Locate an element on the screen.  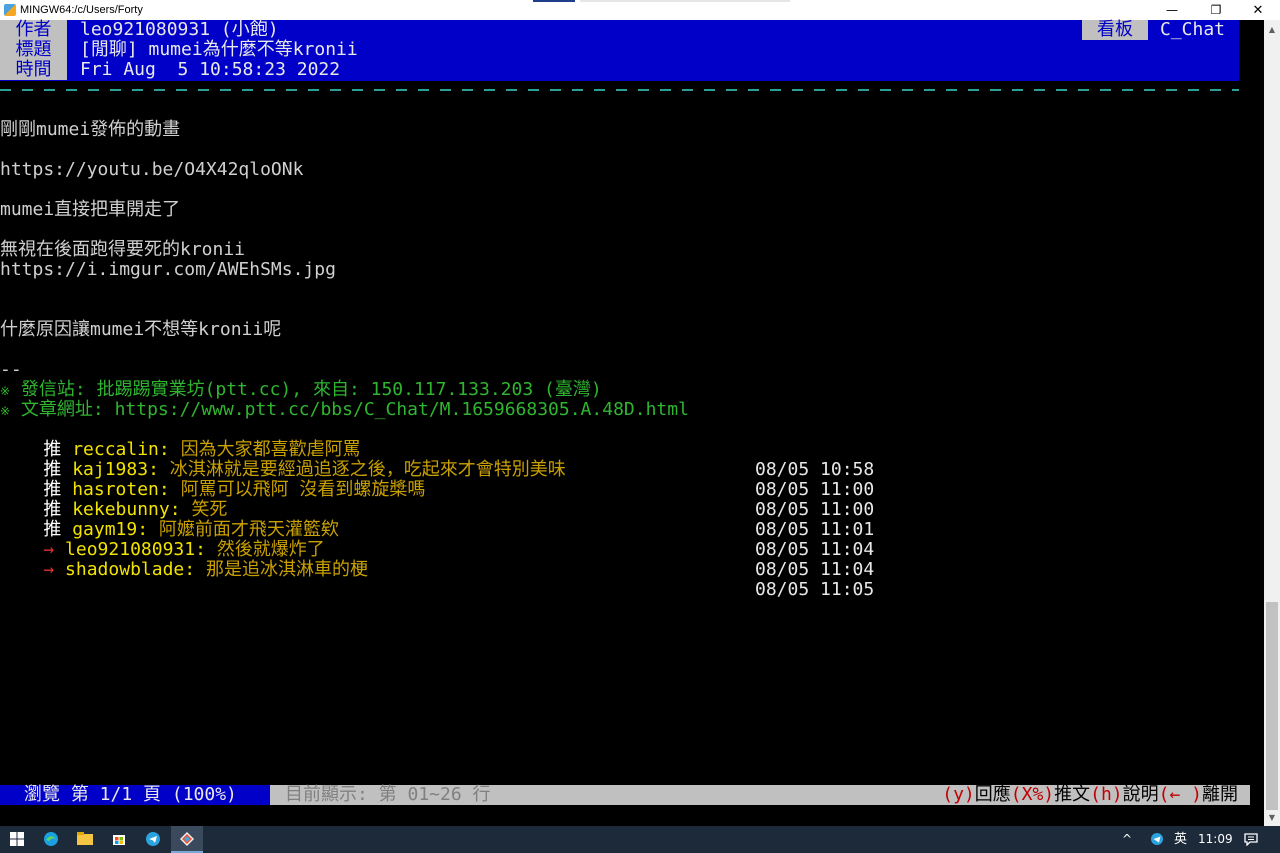
title-label: 標題 is located at coordinates (33, 50).